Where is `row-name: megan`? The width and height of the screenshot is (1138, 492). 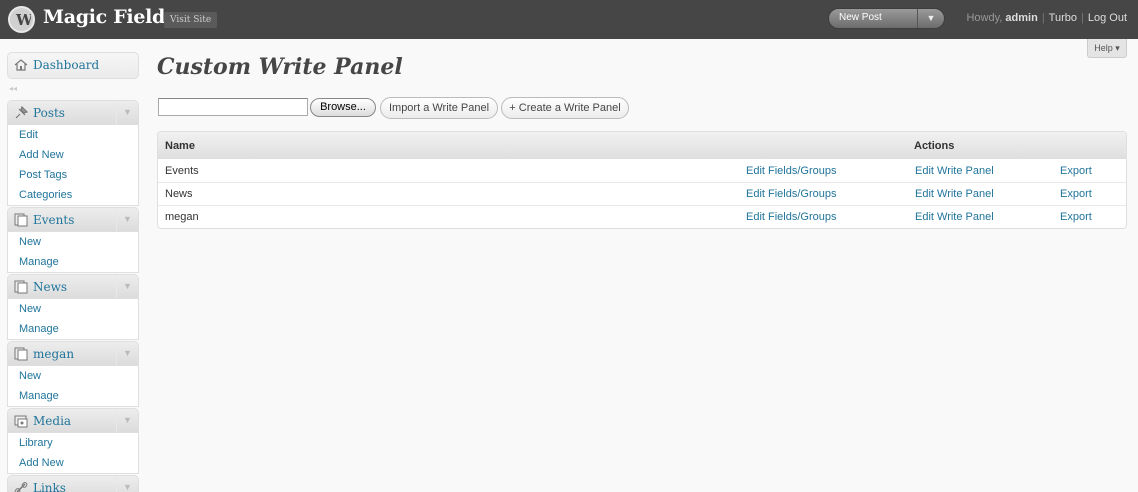
row-name: megan is located at coordinates (182, 217).